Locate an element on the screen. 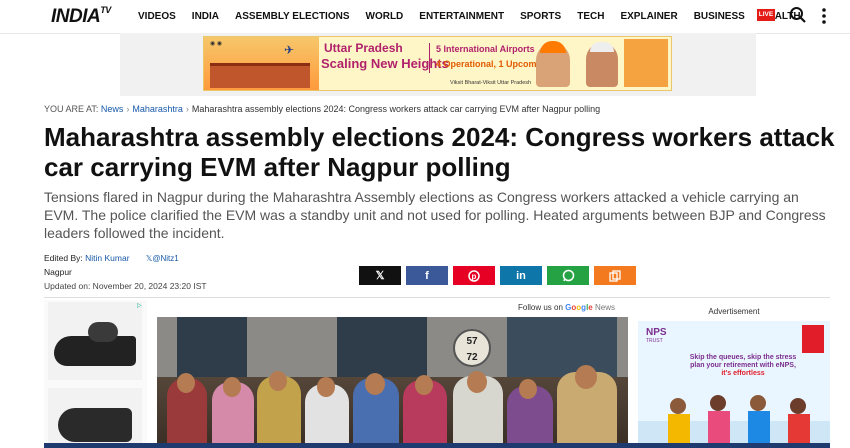 The image size is (850, 448). google-logo: Google is located at coordinates (579, 307).